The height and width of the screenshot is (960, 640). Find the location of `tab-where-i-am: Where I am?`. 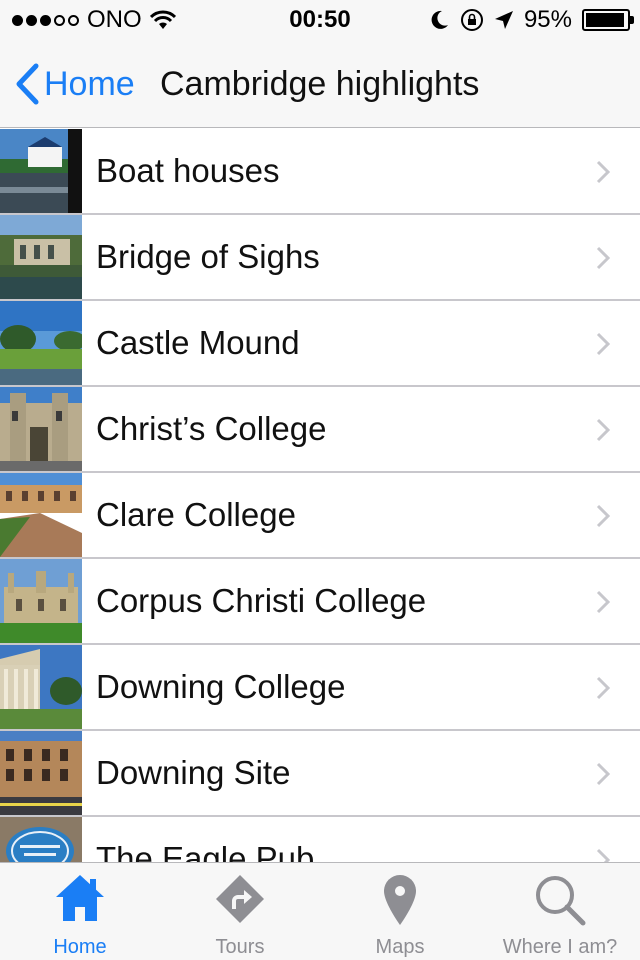

tab-where-i-am: Where I am? is located at coordinates (560, 911).